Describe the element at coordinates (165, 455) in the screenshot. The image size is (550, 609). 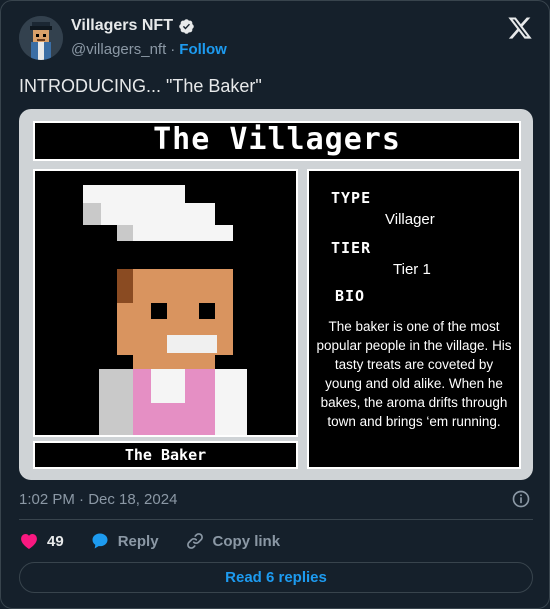
I see `card-caption: The Baker` at that location.